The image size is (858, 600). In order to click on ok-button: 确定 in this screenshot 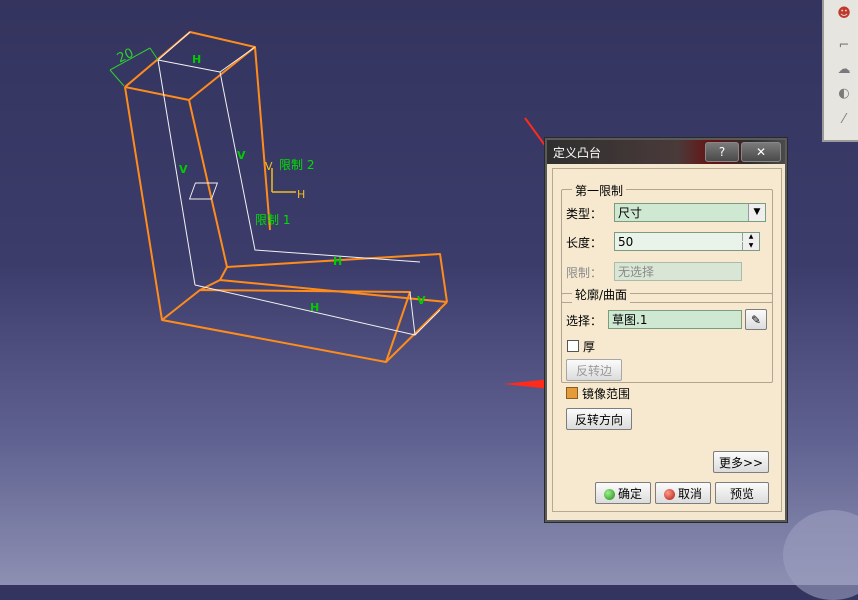, I will do `click(623, 493)`.